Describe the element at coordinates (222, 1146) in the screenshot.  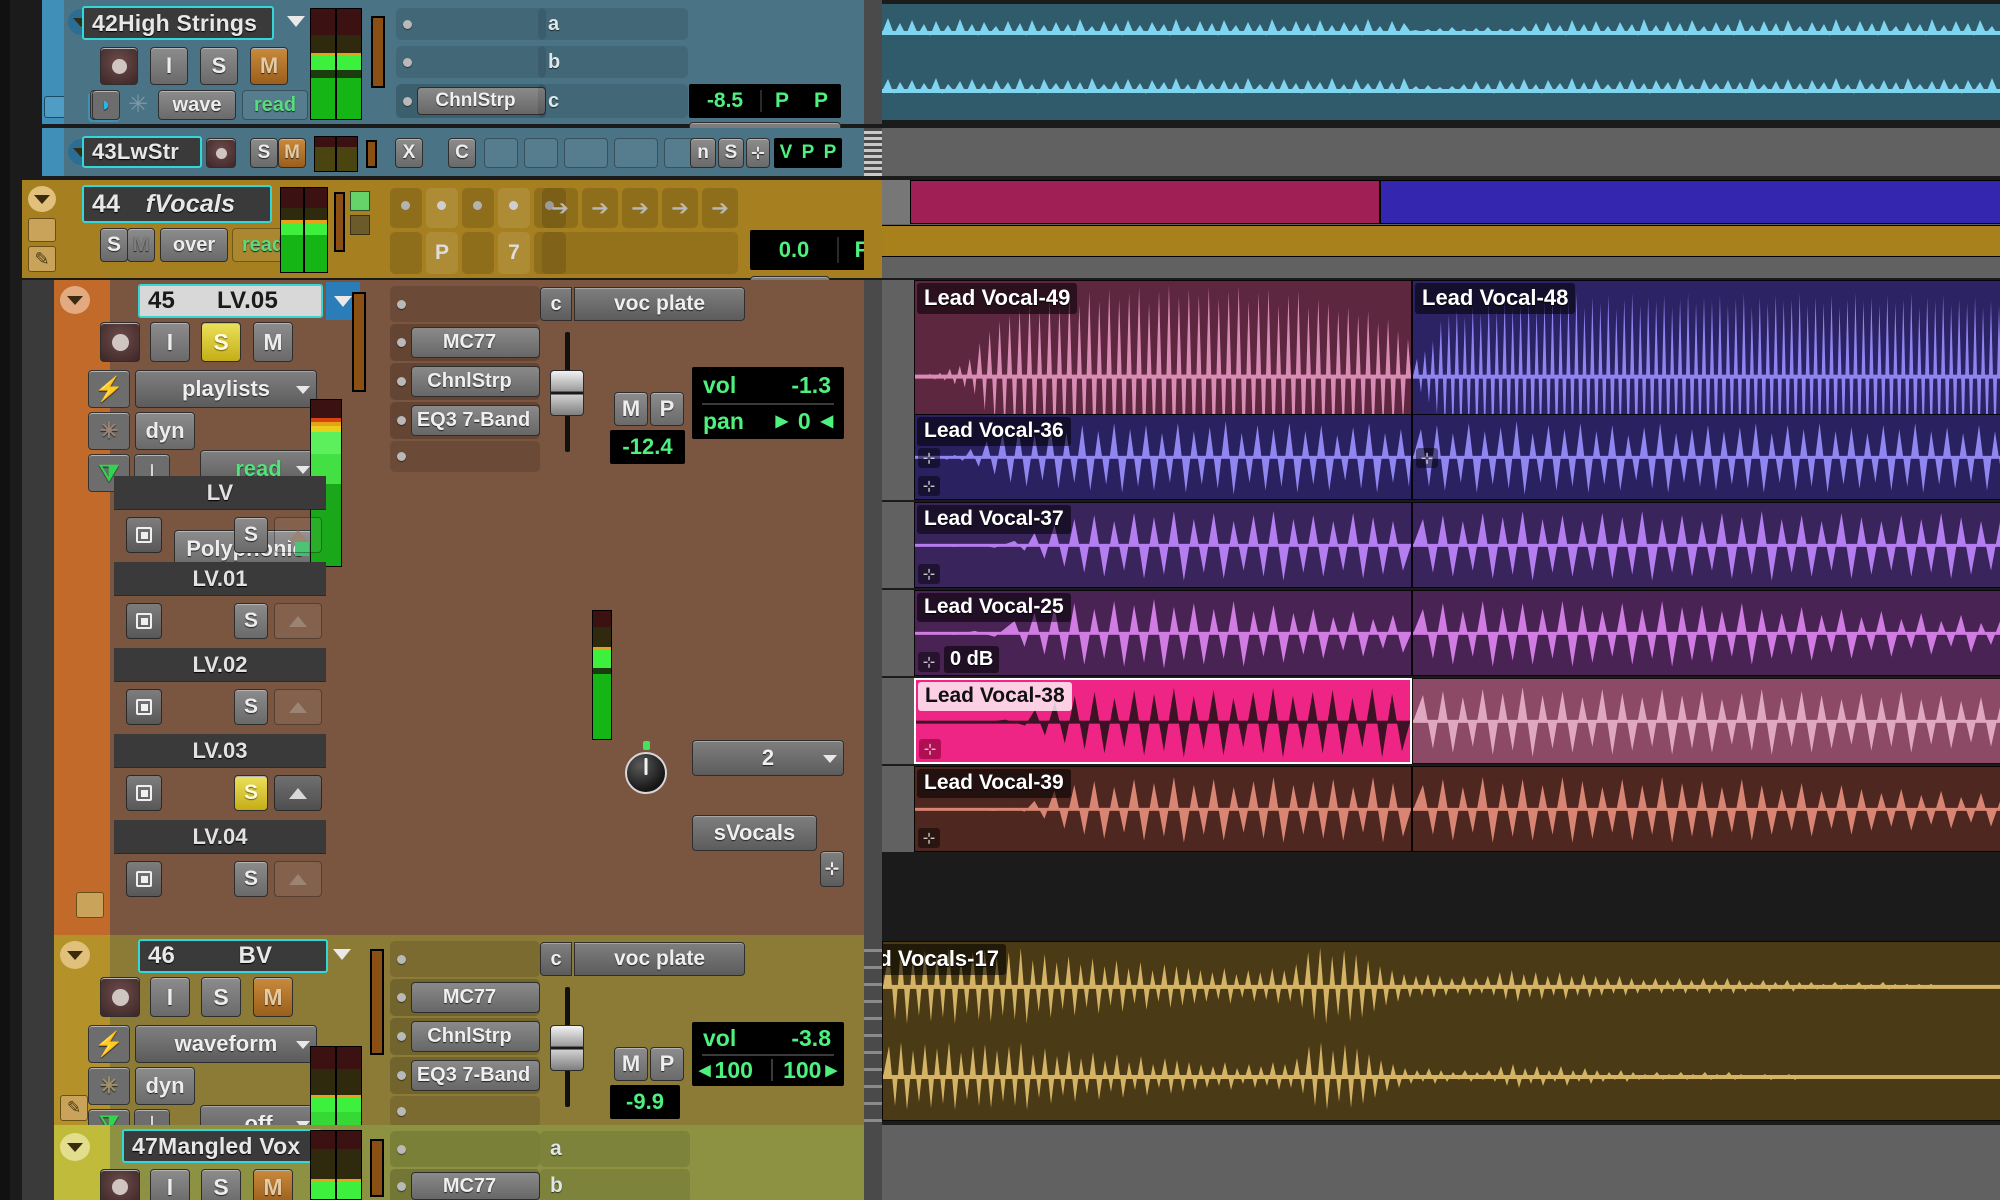
I see `track-47-name-field: 47 Mangled Vox` at that location.